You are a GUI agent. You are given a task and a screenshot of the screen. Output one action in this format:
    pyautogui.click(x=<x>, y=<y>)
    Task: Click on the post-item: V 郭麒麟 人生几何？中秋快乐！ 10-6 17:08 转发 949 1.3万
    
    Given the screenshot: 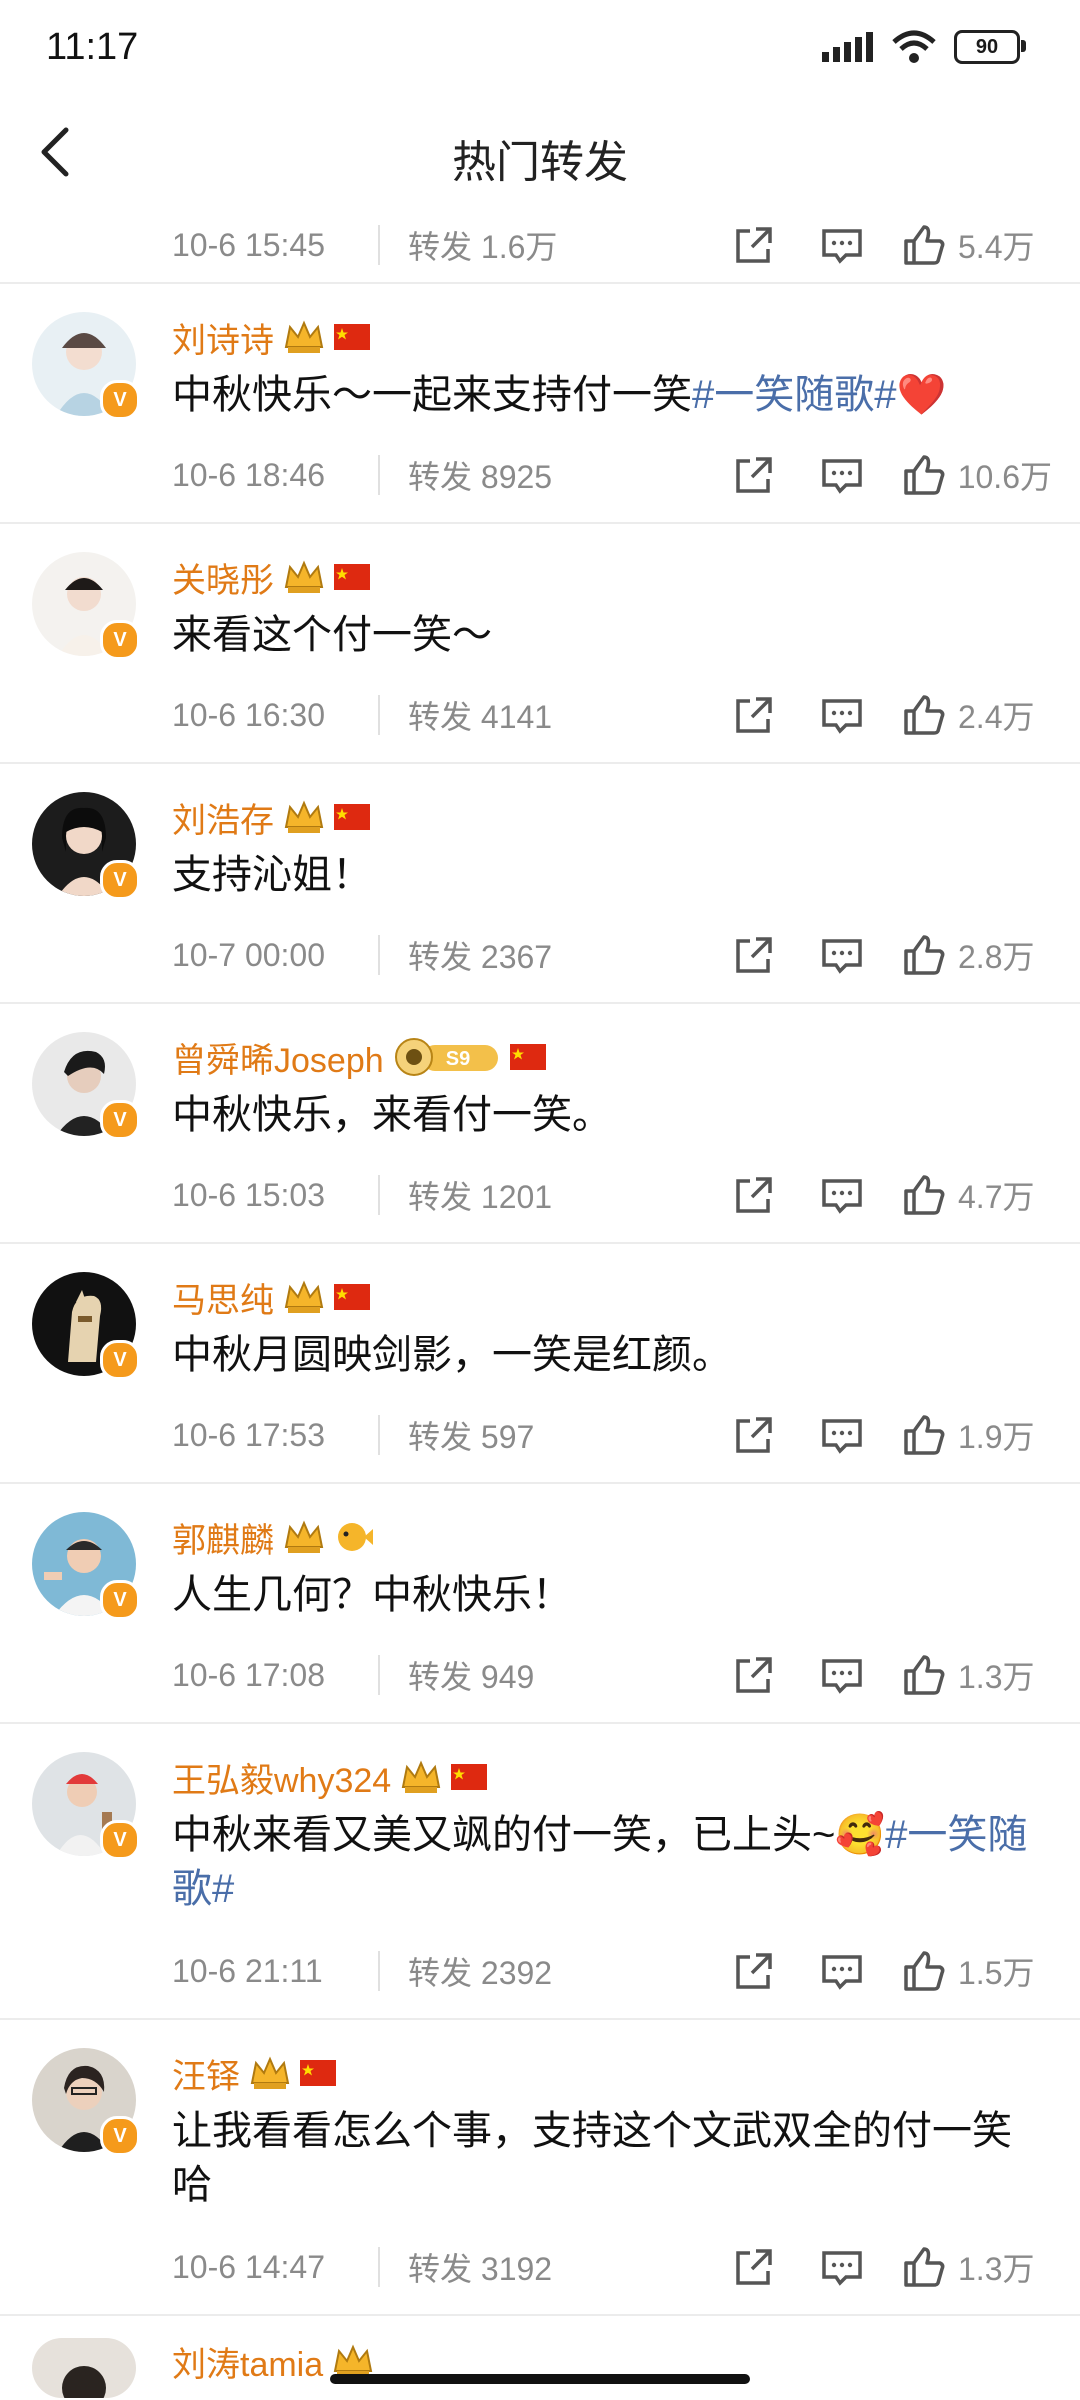 What is the action you would take?
    pyautogui.click(x=540, y=1603)
    